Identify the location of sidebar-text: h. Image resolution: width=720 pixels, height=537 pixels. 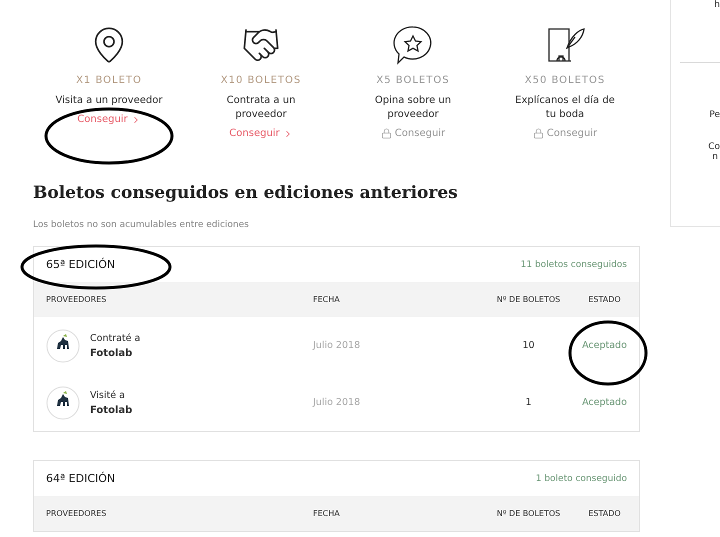
(717, 5).